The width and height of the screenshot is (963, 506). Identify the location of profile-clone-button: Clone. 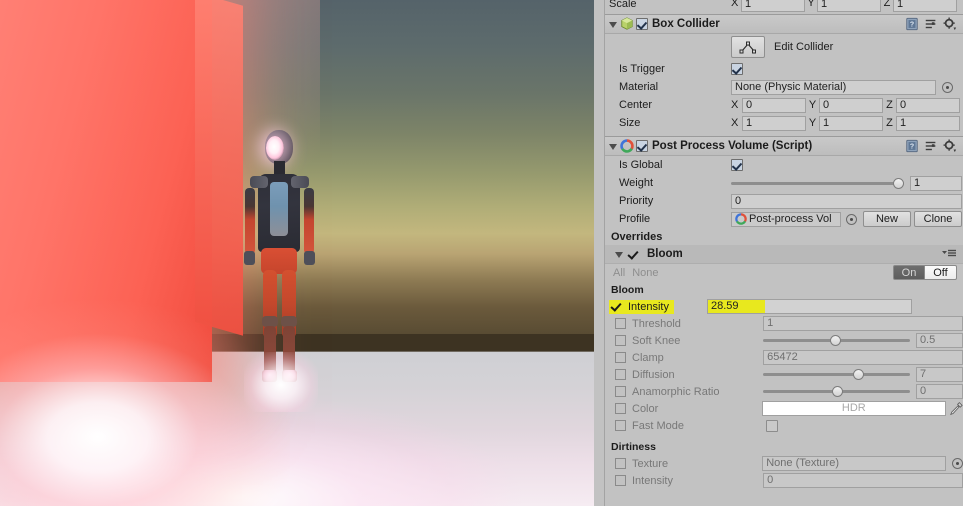
(938, 219).